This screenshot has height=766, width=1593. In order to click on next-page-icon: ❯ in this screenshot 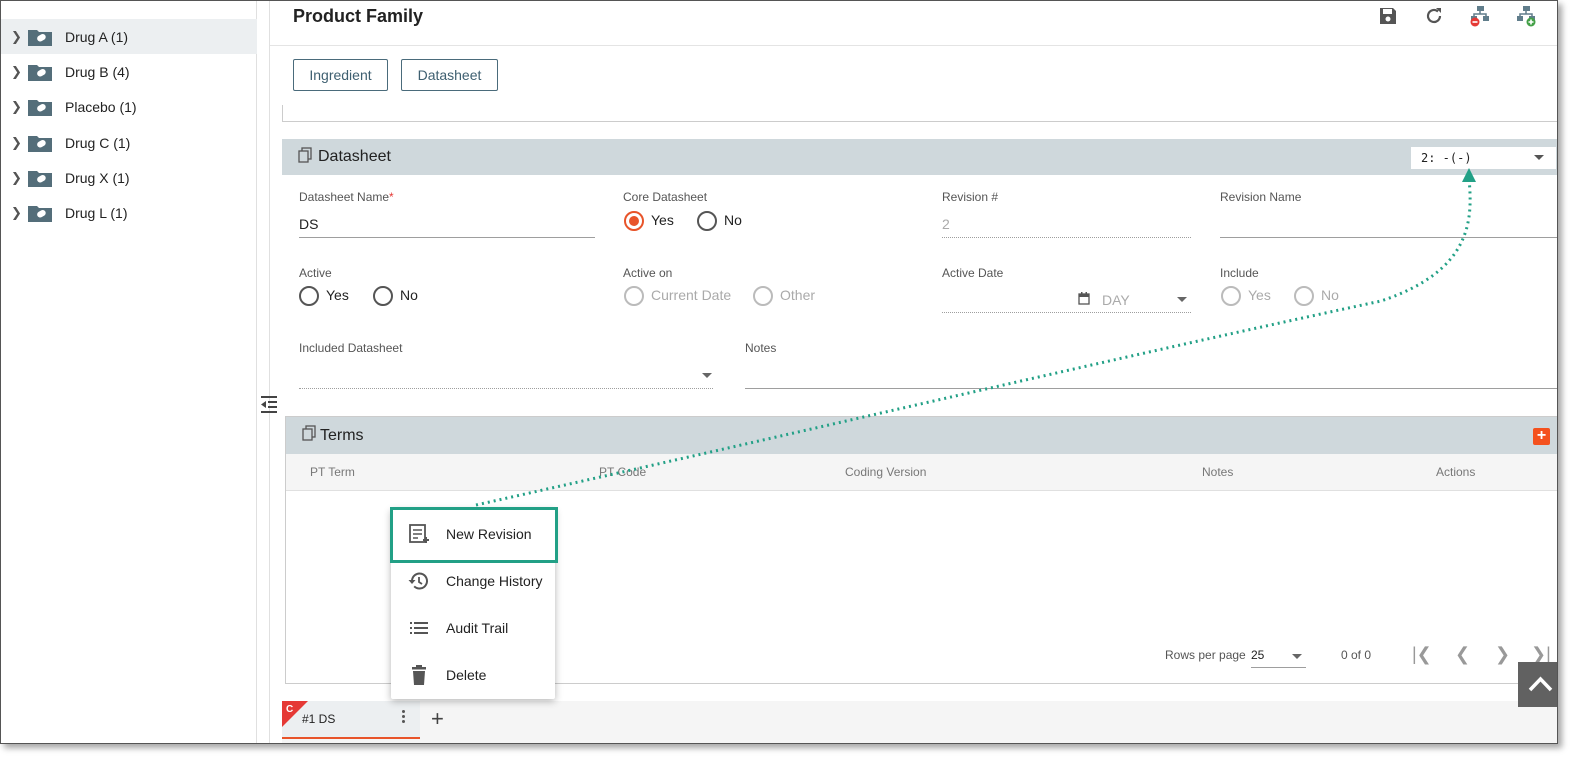, I will do `click(1502, 654)`.